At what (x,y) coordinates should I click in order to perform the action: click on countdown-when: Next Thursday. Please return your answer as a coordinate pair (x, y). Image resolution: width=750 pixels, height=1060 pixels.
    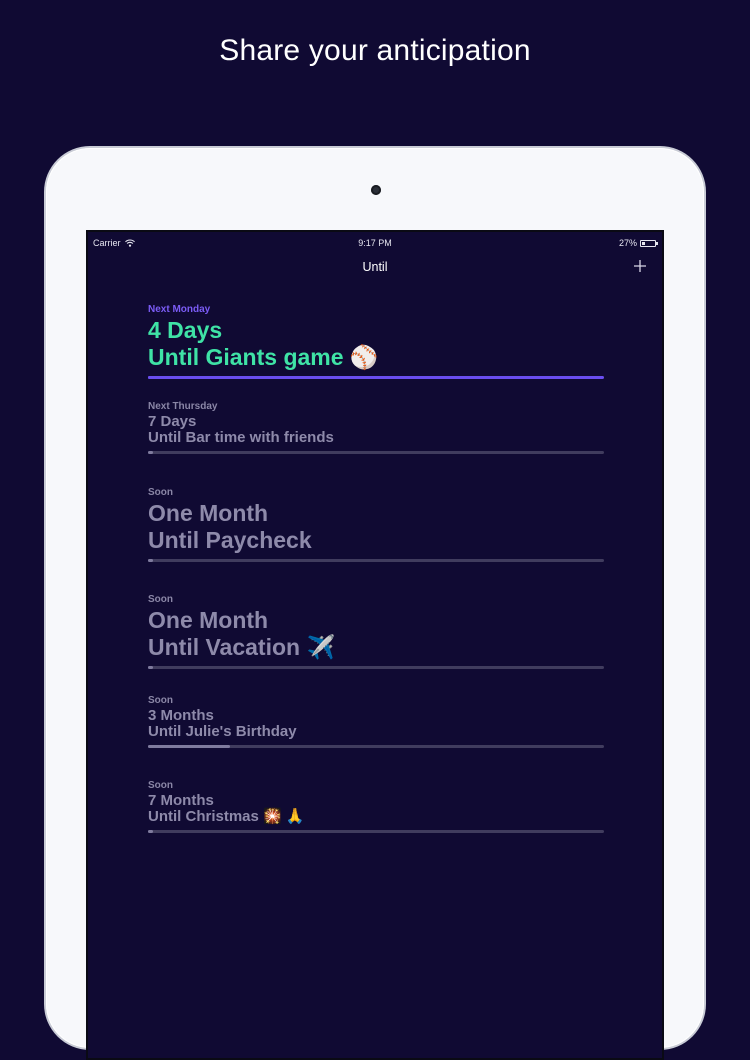
    Looking at the image, I should click on (183, 406).